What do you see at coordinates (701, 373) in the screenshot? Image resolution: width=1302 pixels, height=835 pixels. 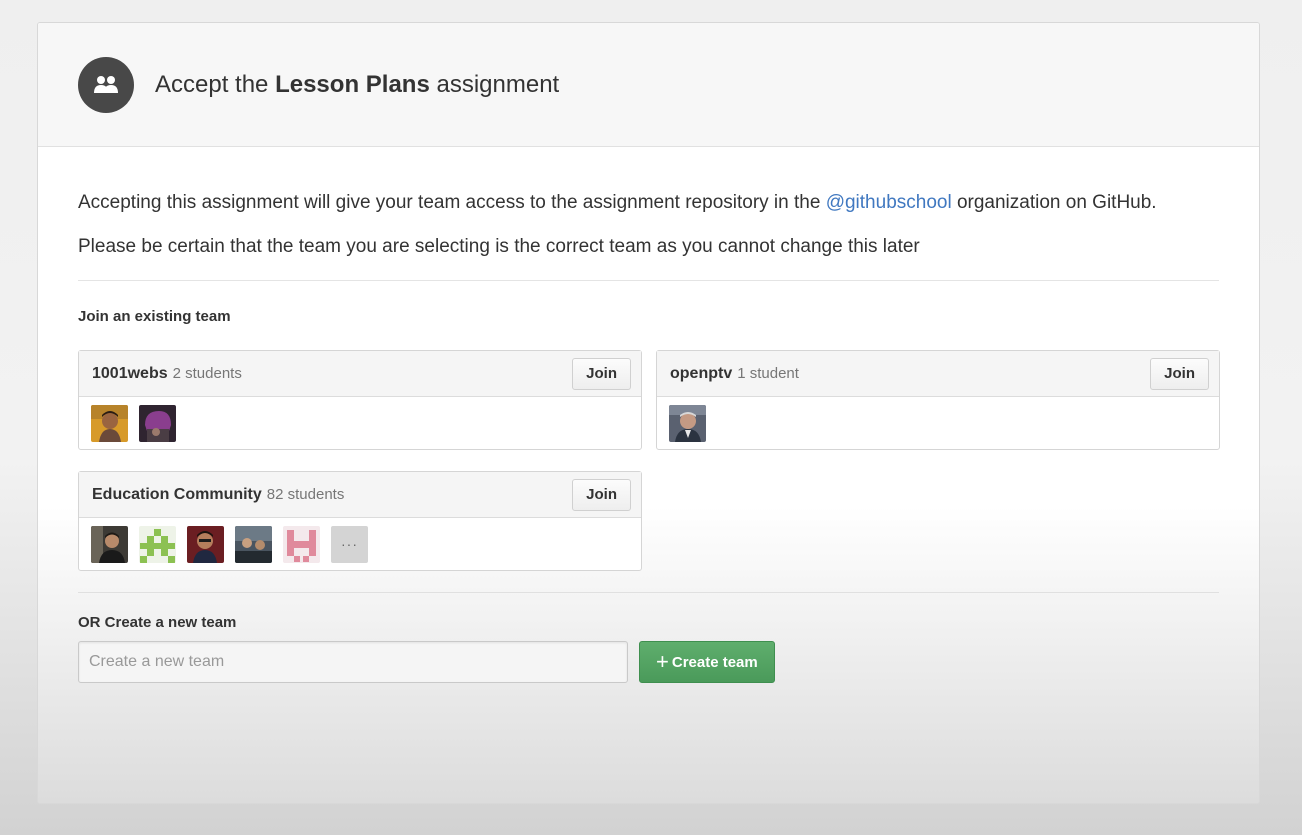 I see `team-name: openptv` at bounding box center [701, 373].